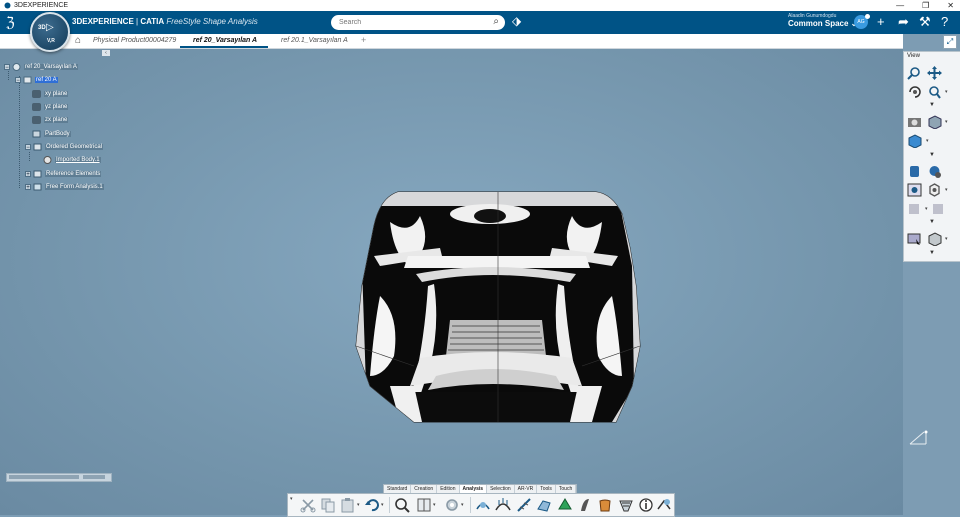  I want to click on tree-node-xy-plane: xy plane, so click(50, 94).